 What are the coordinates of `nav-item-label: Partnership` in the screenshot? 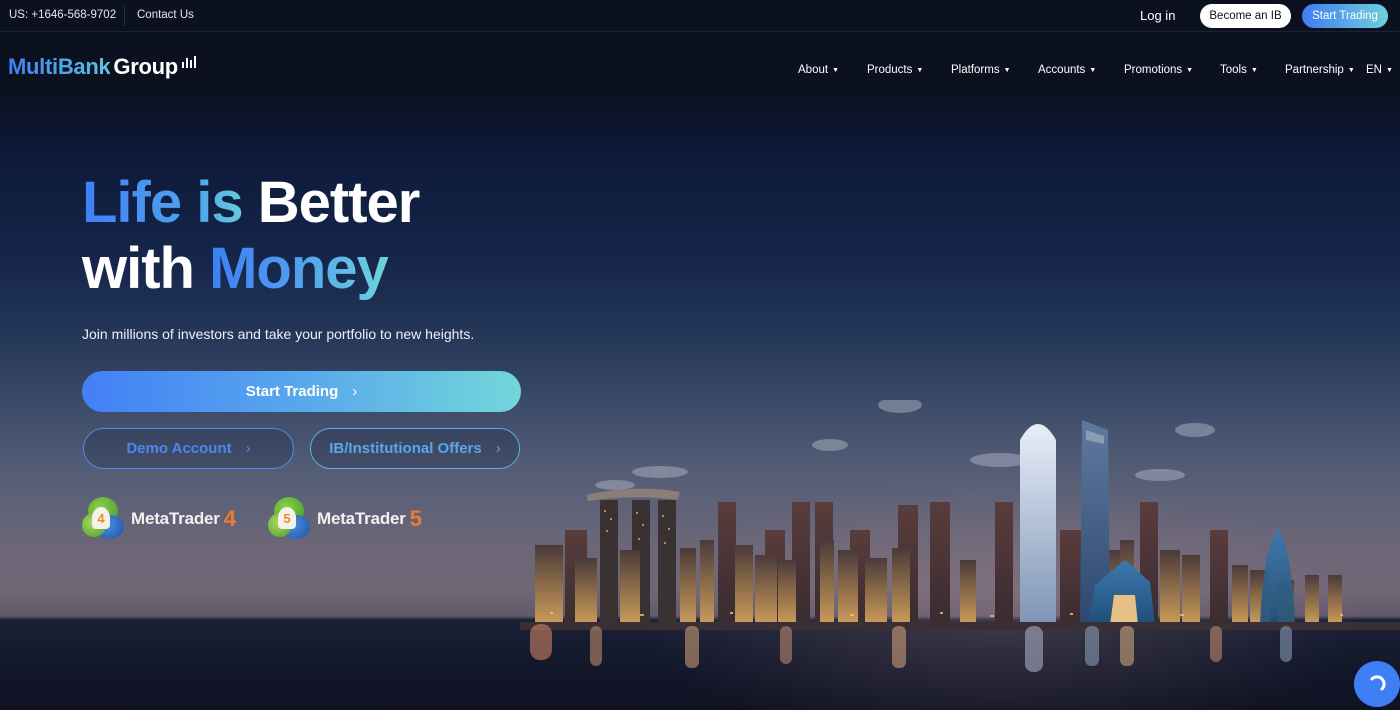 It's located at (1314, 70).